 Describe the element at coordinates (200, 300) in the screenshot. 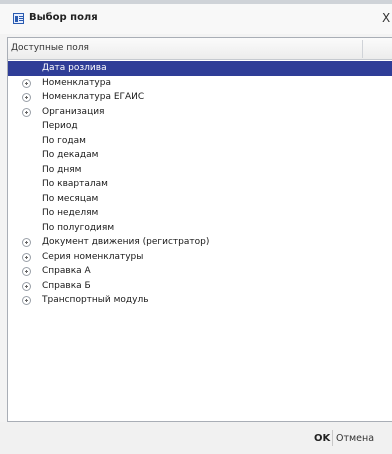

I see `field-tree-row: Транспортный модуль` at that location.